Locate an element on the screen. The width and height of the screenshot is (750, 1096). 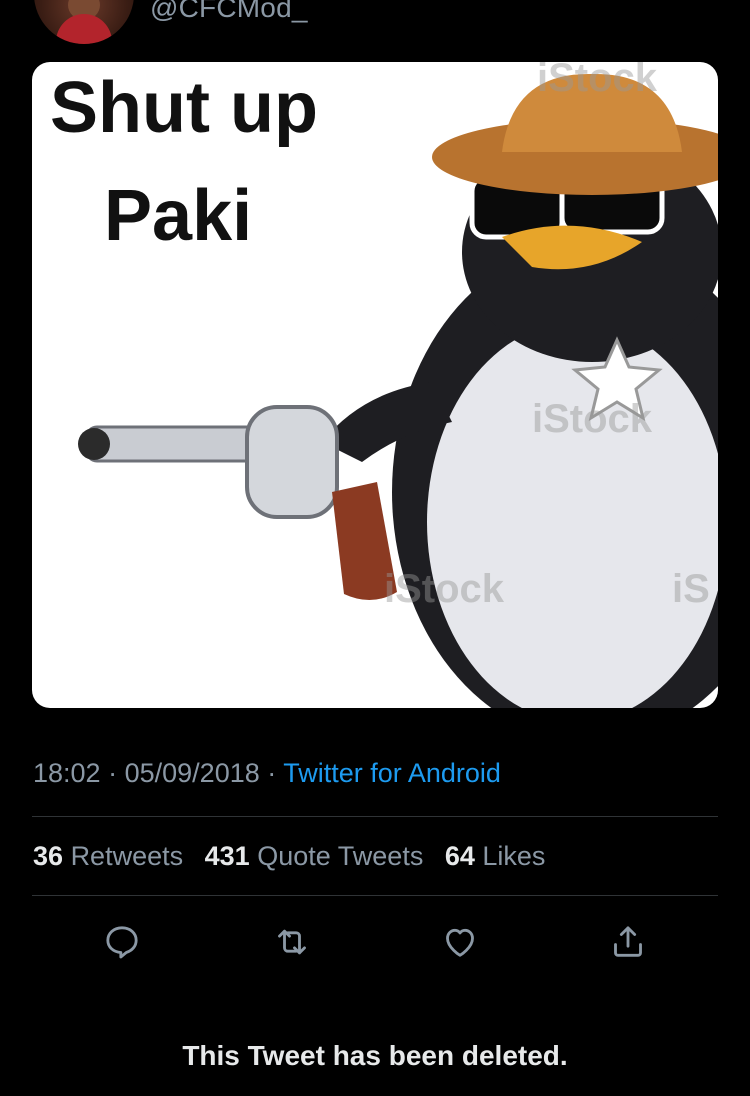
share-button is located at coordinates (628, 942).